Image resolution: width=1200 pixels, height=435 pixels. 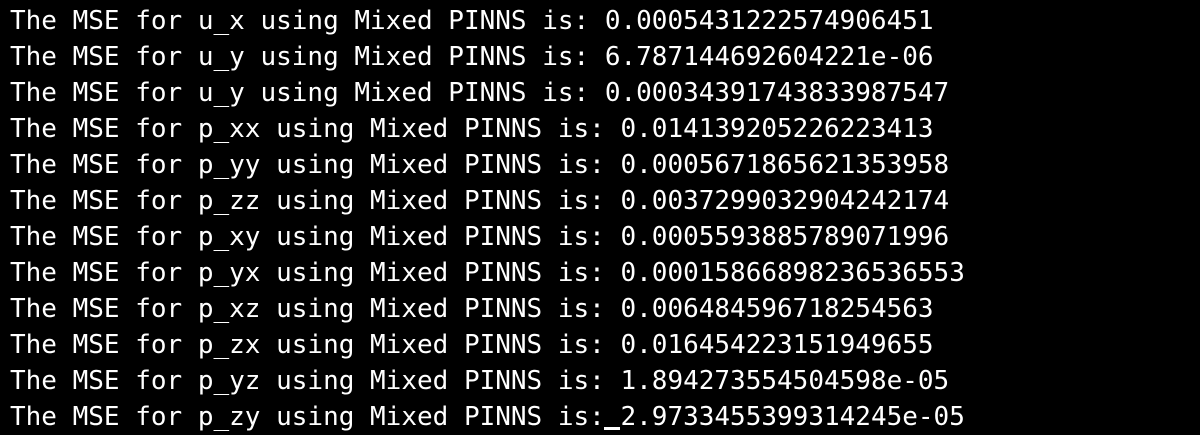 I want to click on line-label: The MSE for p_yy using Mixed PINNS is:, so click(x=315, y=165).